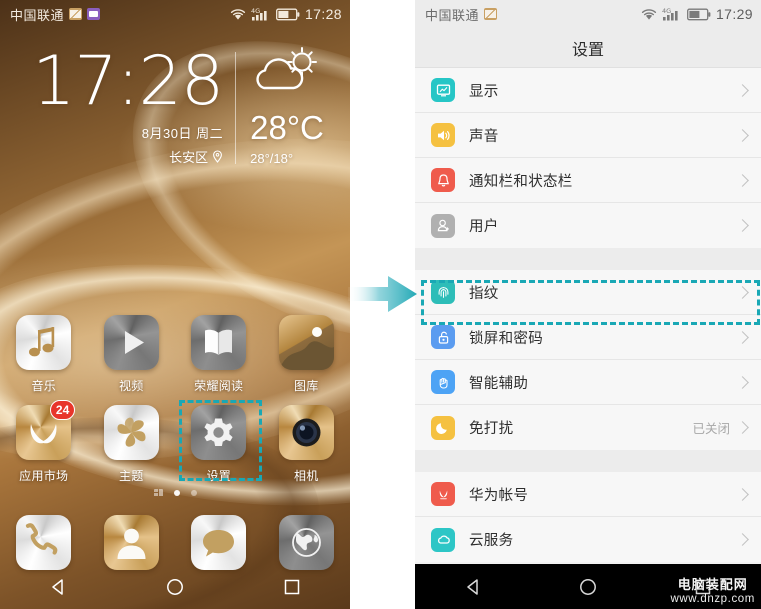  What do you see at coordinates (443, 135) in the screenshot?
I see `speaker-sound-icon` at bounding box center [443, 135].